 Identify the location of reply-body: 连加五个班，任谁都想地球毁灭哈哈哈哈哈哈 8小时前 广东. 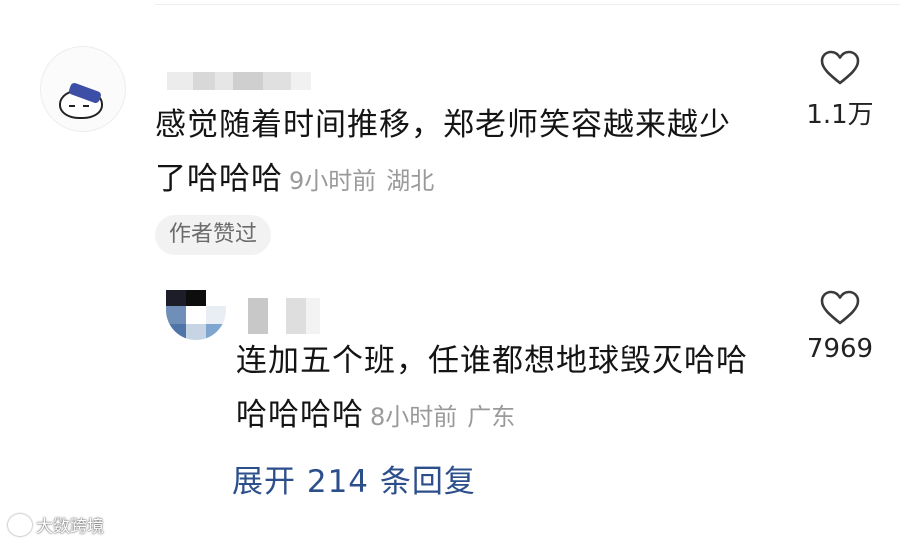
(506, 389).